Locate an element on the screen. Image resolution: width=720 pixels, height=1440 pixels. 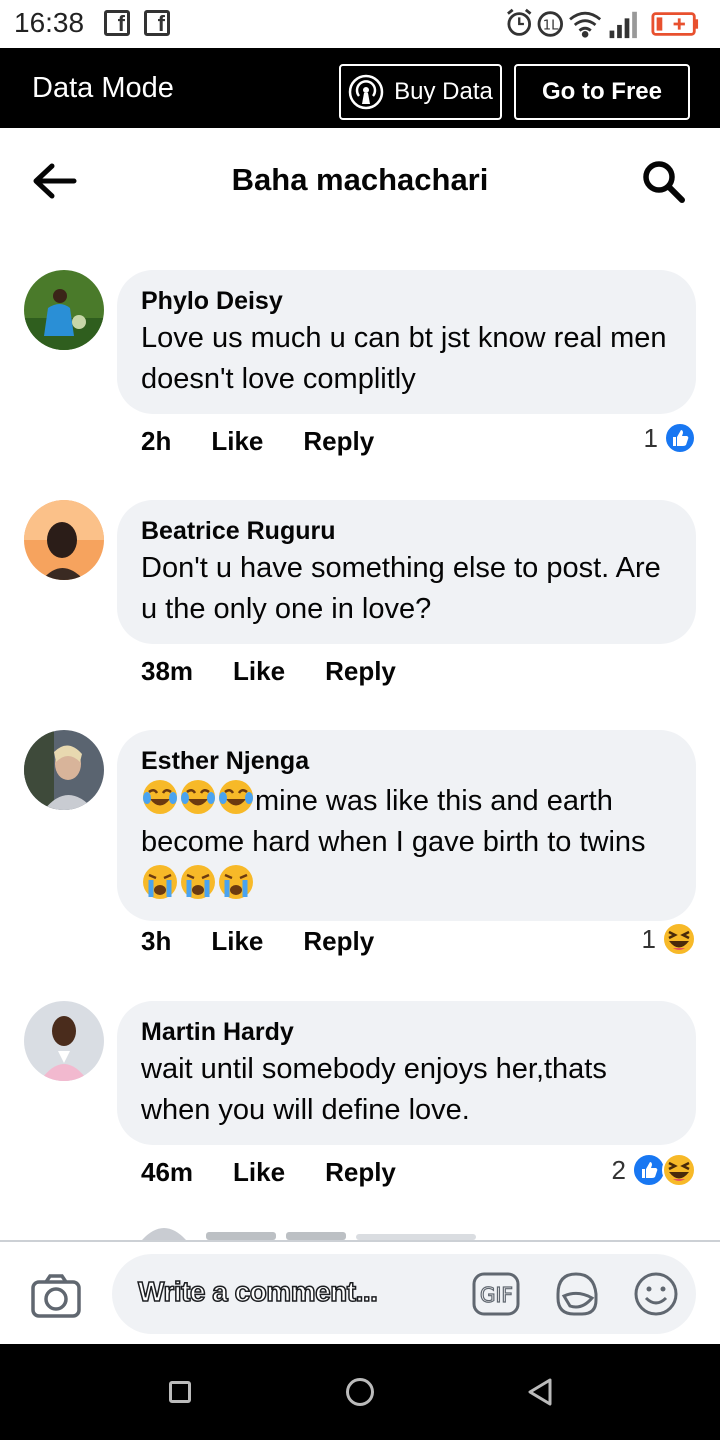
comment-age: 46m is located at coordinates (167, 1172).